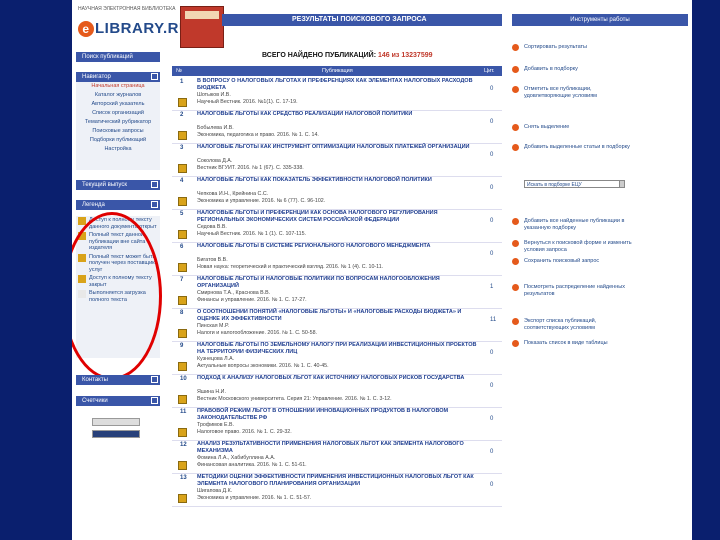 Image resolution: width=720 pixels, height=540 pixels. What do you see at coordinates (118, 205) in the screenshot?
I see `legend-button: Легенда` at bounding box center [118, 205].